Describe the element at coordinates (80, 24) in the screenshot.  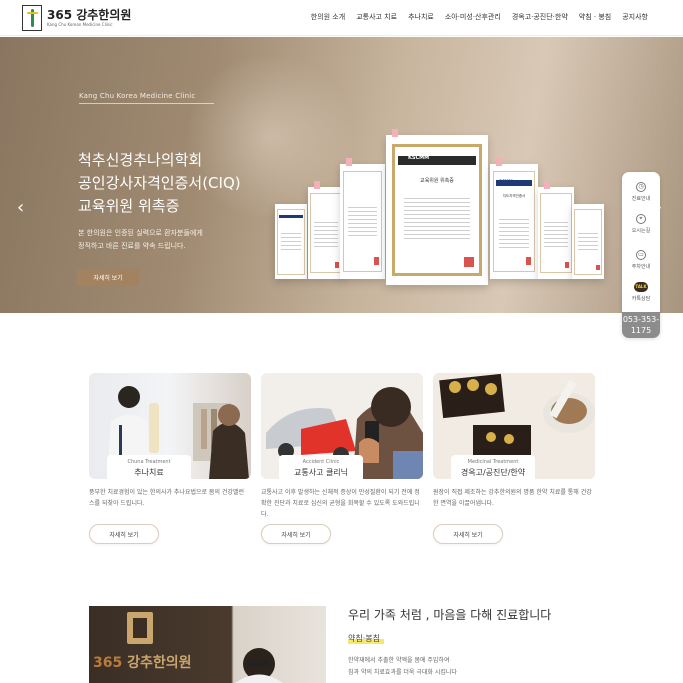
I see `logo-subtitle: Kang Chu Korean Medicine Clinic` at that location.